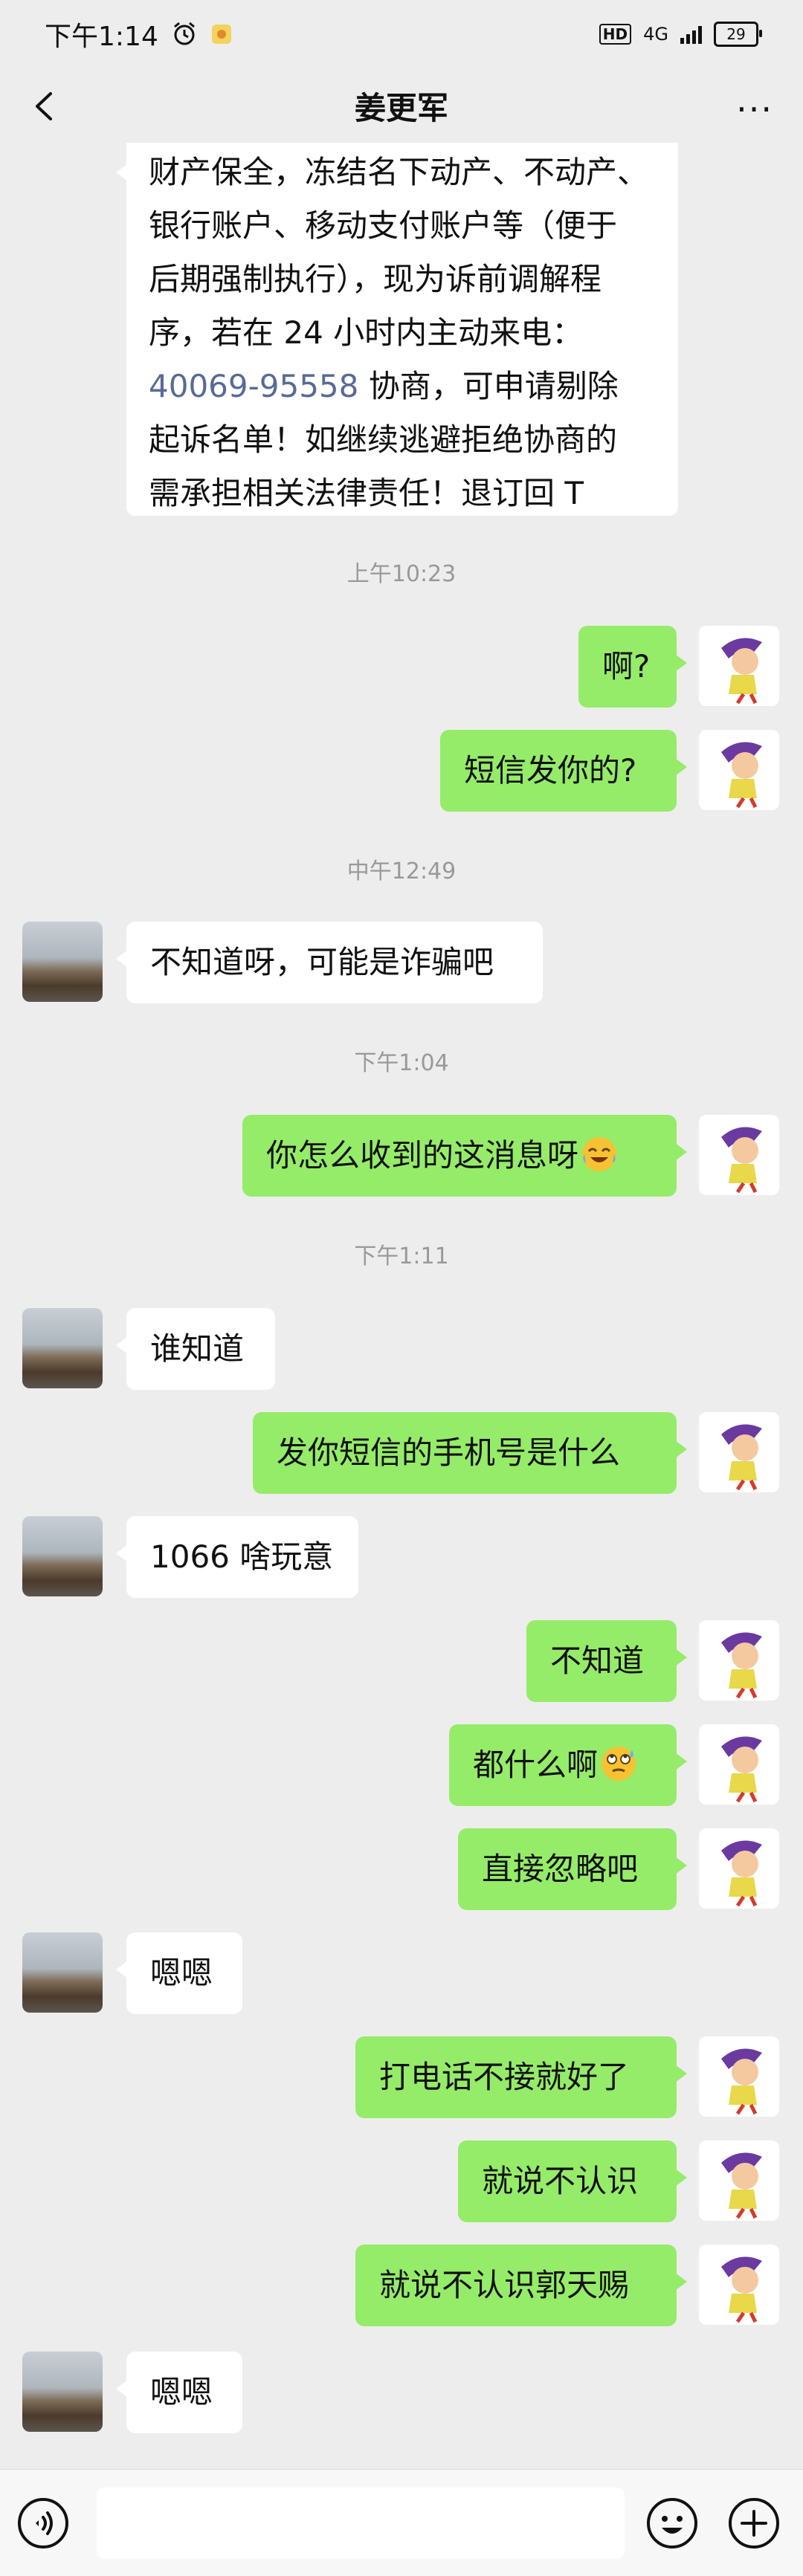  Describe the element at coordinates (655, 35) in the screenshot. I see `network-type: 4G` at that location.